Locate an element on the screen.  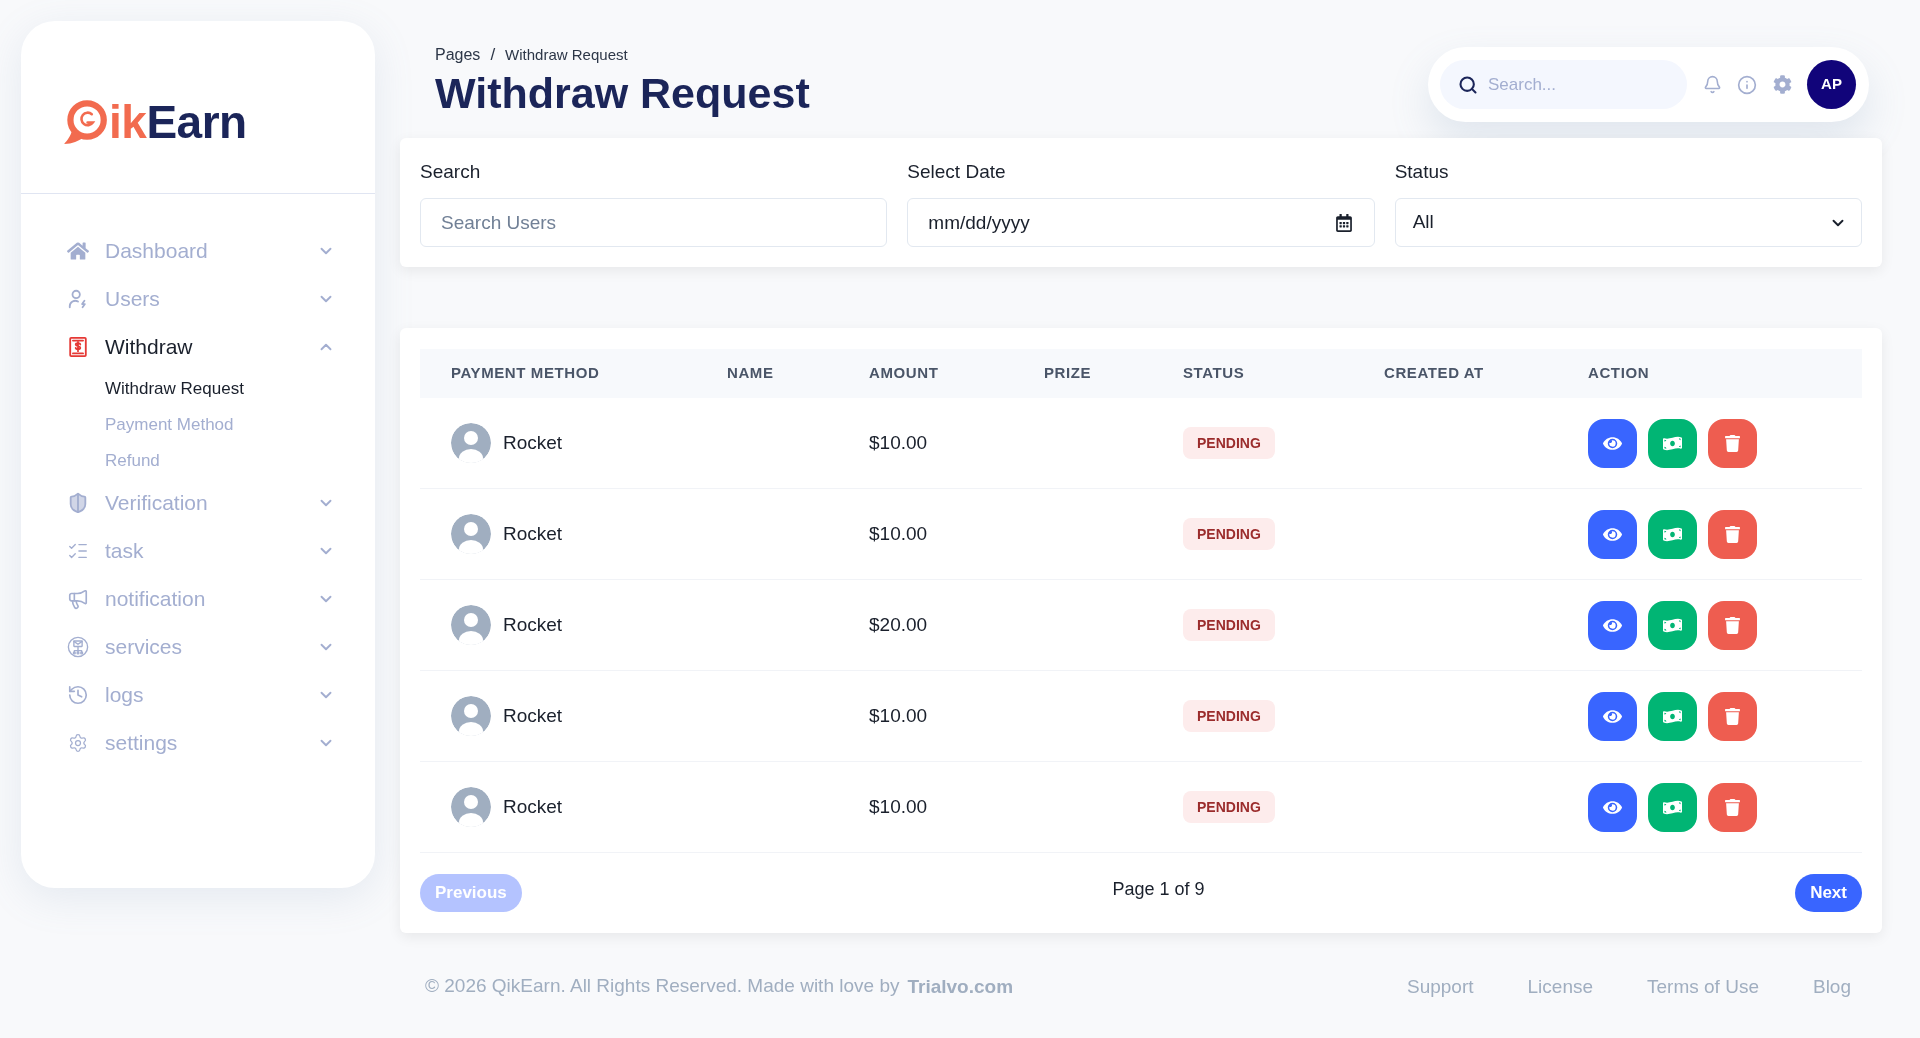
footer-link: Support is located at coordinates (1440, 987).